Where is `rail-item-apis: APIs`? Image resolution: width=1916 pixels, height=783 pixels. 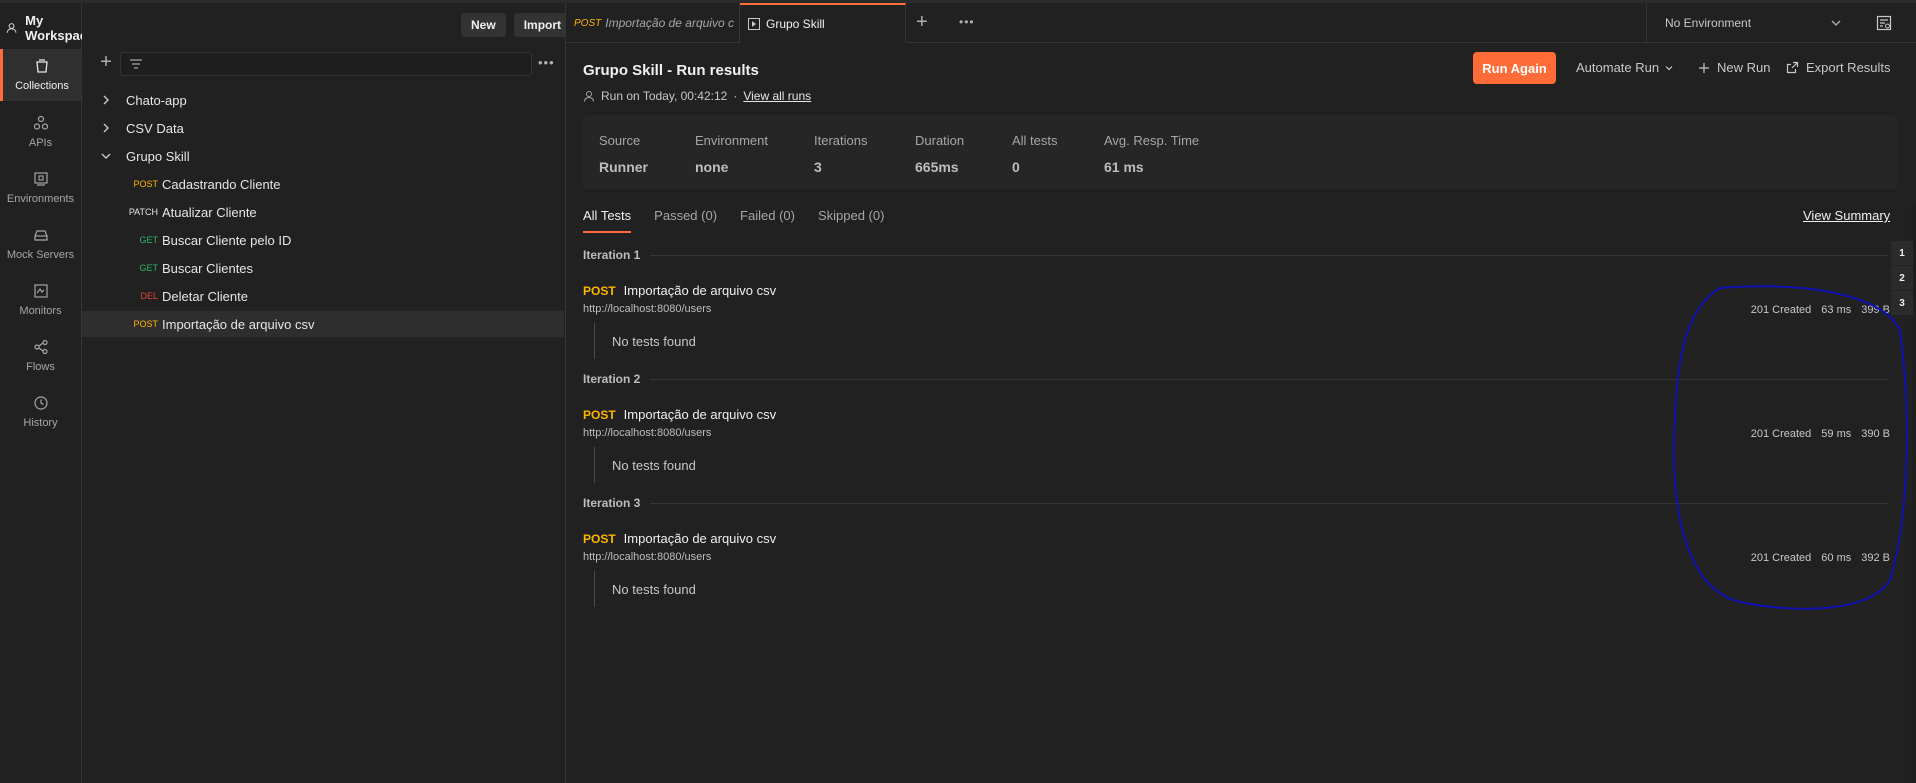 rail-item-apis: APIs is located at coordinates (40, 132).